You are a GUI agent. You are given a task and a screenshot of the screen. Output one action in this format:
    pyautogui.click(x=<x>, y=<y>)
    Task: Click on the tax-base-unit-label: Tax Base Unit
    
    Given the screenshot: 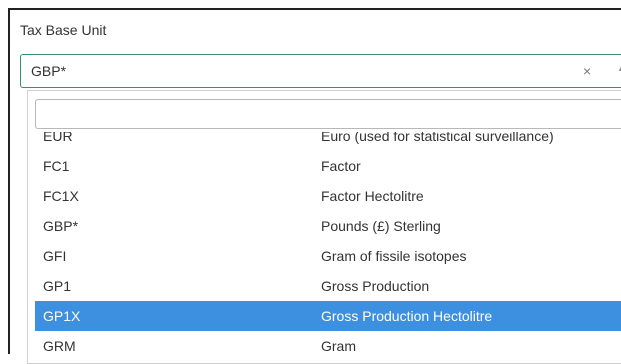 What is the action you would take?
    pyautogui.click(x=63, y=30)
    